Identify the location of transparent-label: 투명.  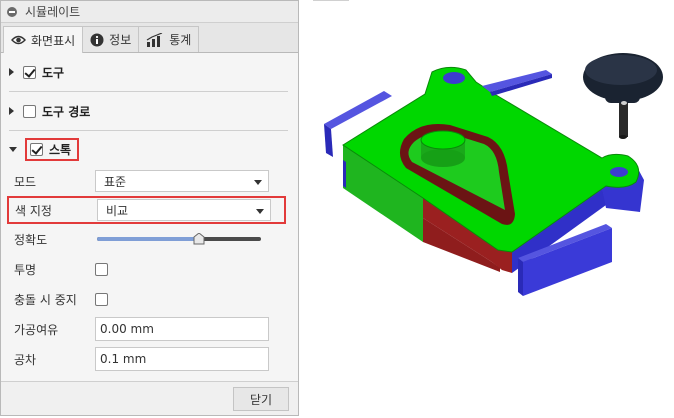
(25, 269).